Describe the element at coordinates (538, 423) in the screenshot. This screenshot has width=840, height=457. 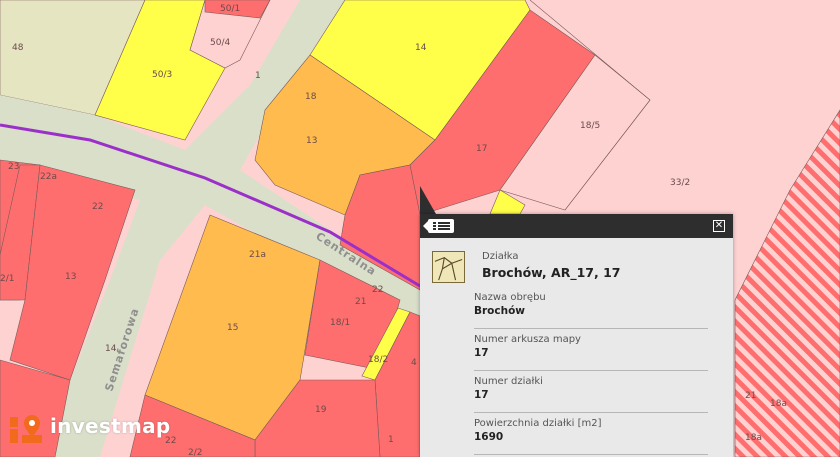
I see `field-label: Powierzchnia działki [m2]` at that location.